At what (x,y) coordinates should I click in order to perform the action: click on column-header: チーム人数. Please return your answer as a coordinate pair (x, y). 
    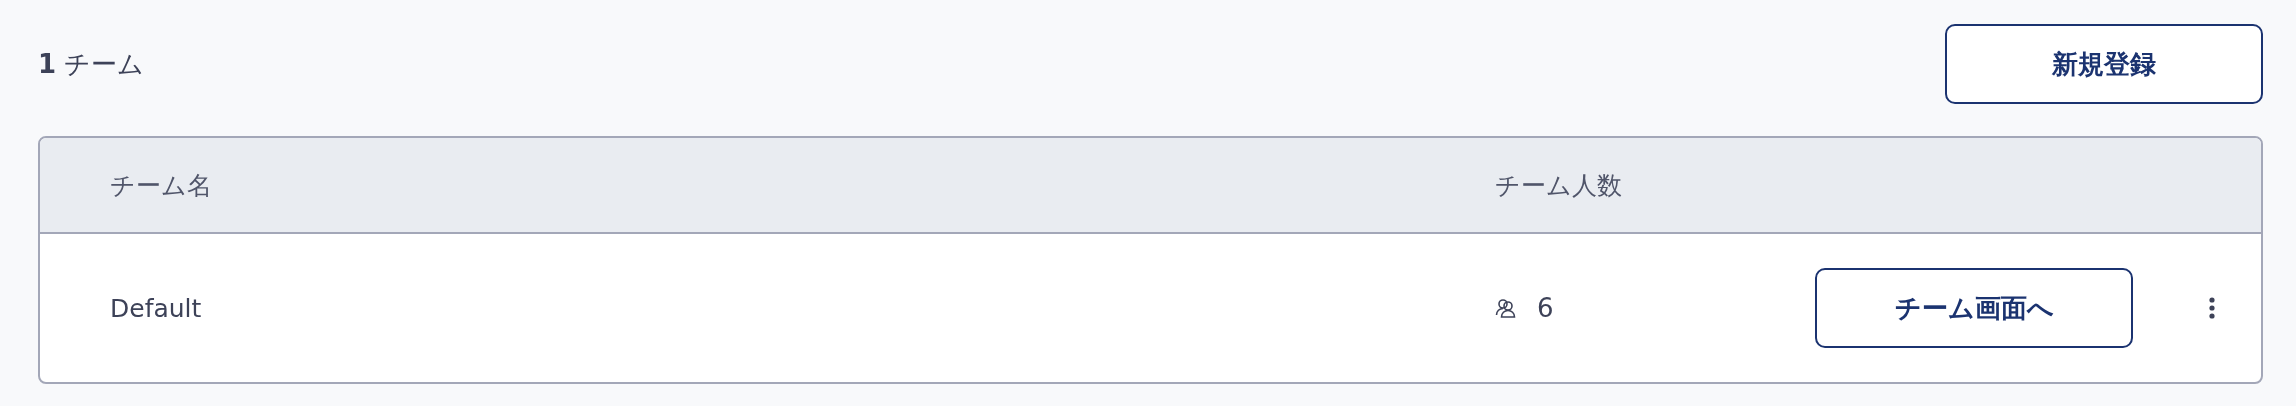
    Looking at the image, I should click on (1558, 185).